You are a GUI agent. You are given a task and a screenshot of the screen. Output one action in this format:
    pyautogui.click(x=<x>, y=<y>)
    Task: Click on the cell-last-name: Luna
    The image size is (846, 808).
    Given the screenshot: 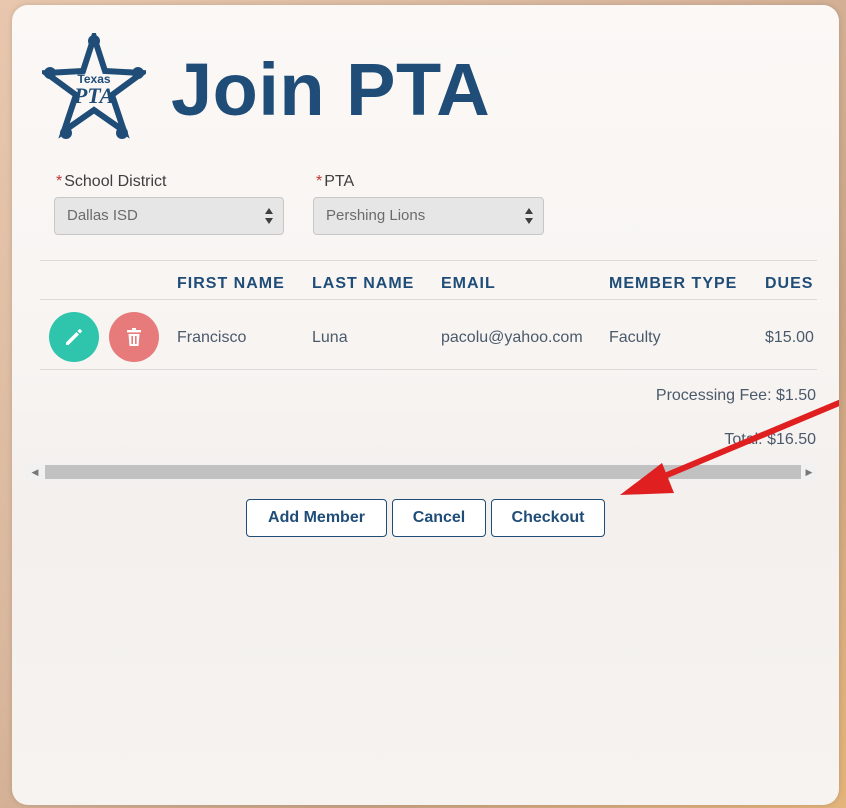 What is the action you would take?
    pyautogui.click(x=330, y=337)
    